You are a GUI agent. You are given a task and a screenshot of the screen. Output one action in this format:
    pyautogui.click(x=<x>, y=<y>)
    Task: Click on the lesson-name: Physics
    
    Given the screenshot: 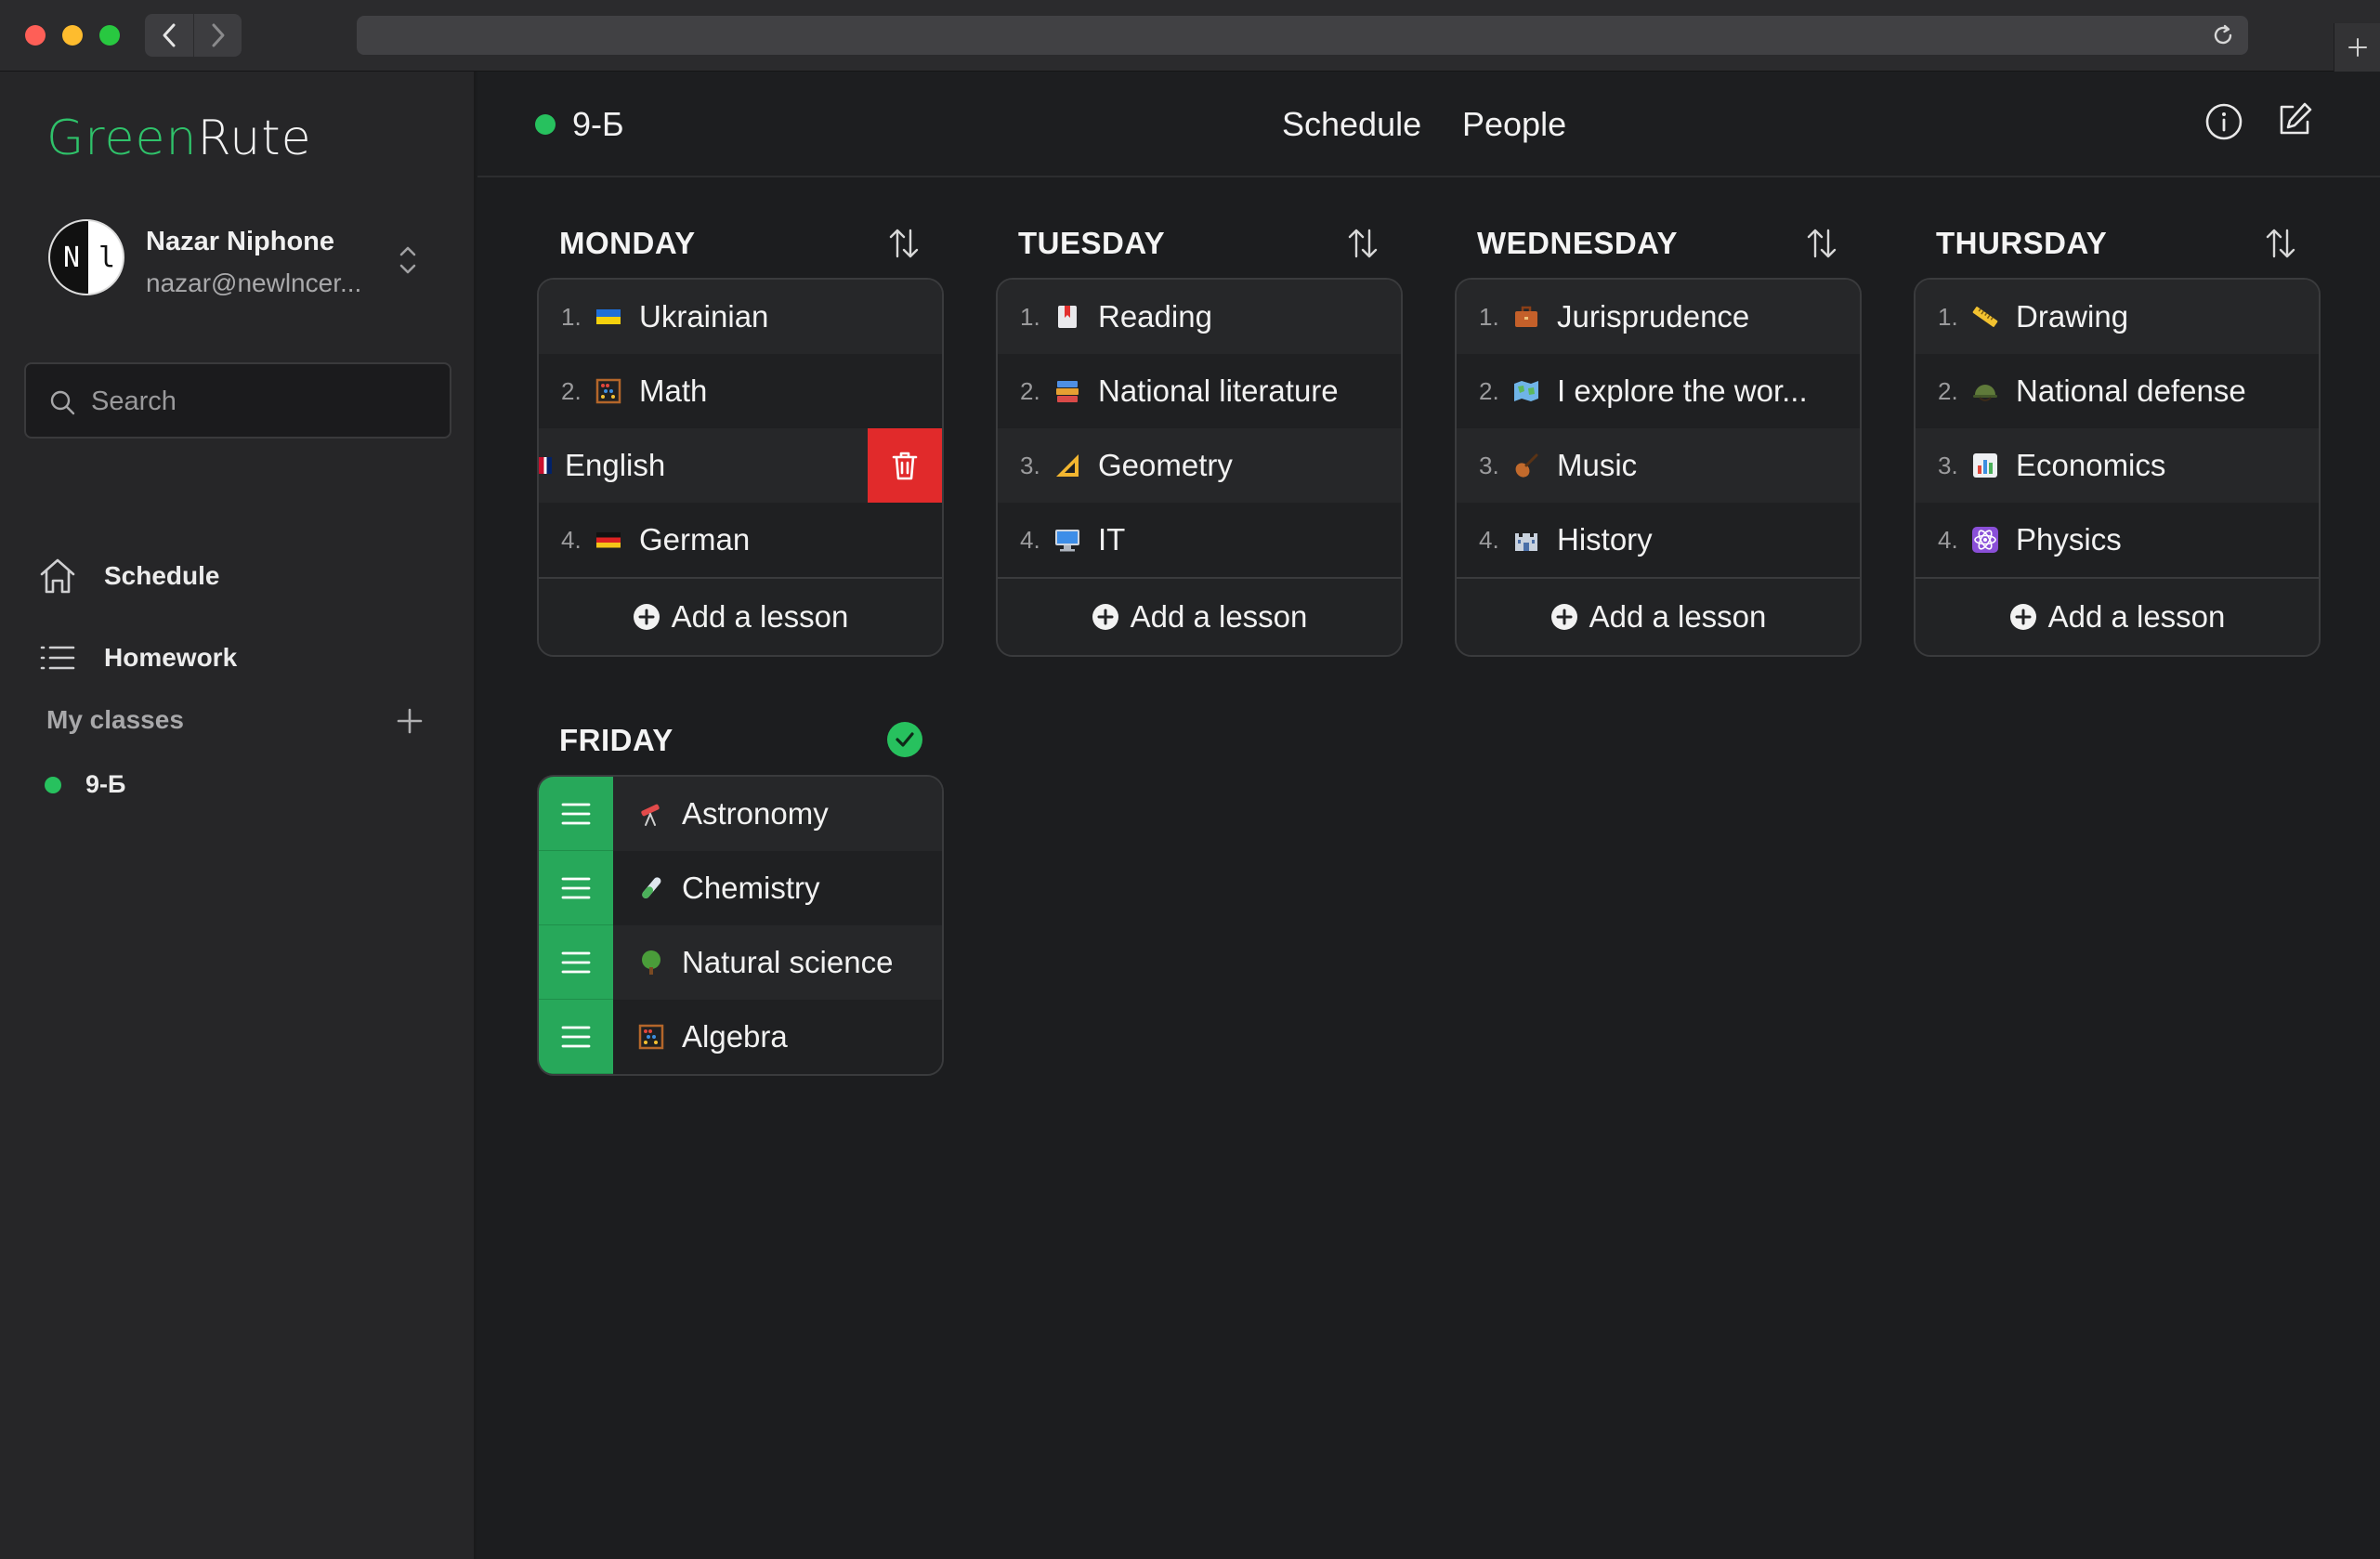 What is the action you would take?
    pyautogui.click(x=2069, y=539)
    